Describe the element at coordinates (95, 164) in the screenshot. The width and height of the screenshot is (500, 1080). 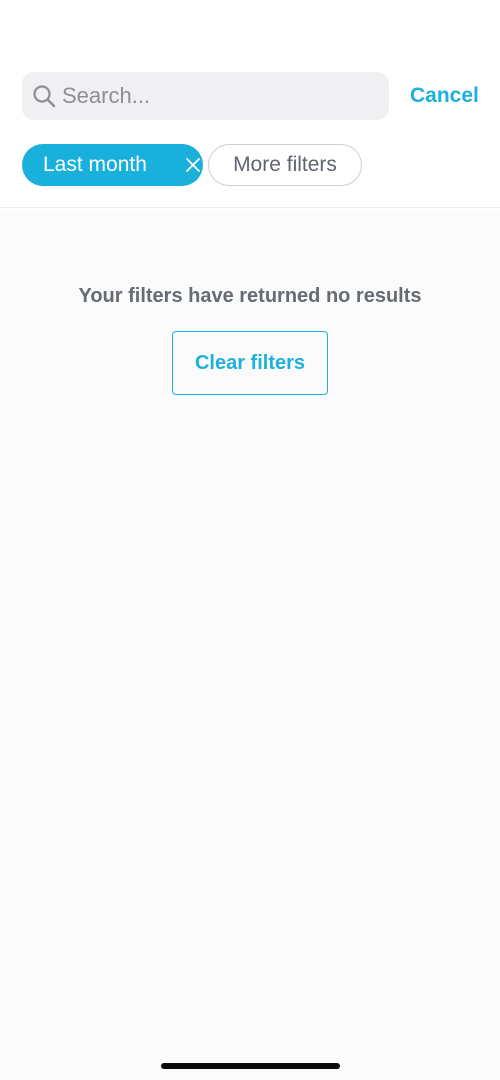
I see `filter-chip-label: Last month` at that location.